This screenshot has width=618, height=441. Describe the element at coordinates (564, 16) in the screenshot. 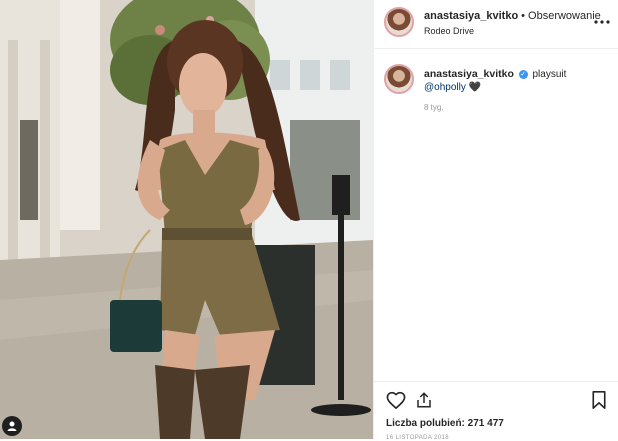

I see `follow-status-button: Obserwowanie` at that location.